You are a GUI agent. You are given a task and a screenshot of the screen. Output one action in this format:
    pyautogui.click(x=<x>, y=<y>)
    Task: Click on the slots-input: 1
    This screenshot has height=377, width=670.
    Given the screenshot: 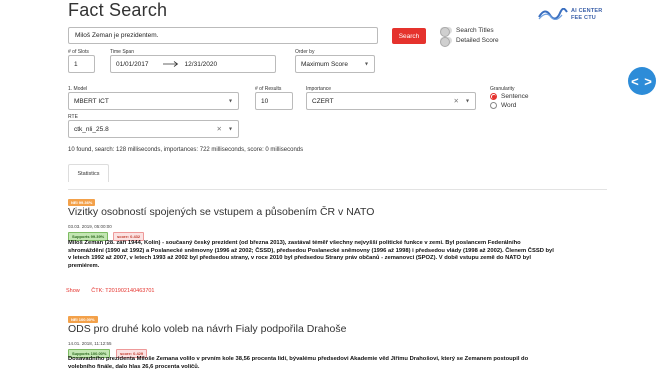 What is the action you would take?
    pyautogui.click(x=81, y=64)
    